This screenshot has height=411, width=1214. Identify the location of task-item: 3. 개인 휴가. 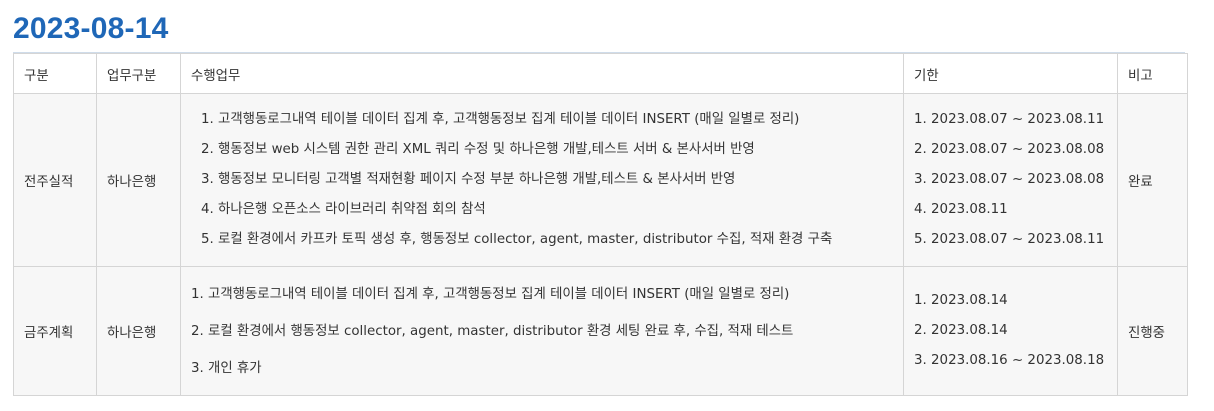
(226, 368).